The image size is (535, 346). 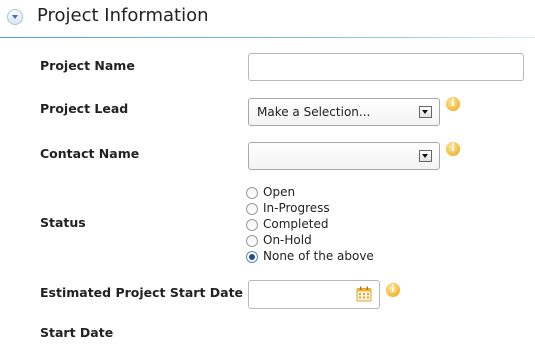 What do you see at coordinates (267, 19) in the screenshot?
I see `section-header: Project Information` at bounding box center [267, 19].